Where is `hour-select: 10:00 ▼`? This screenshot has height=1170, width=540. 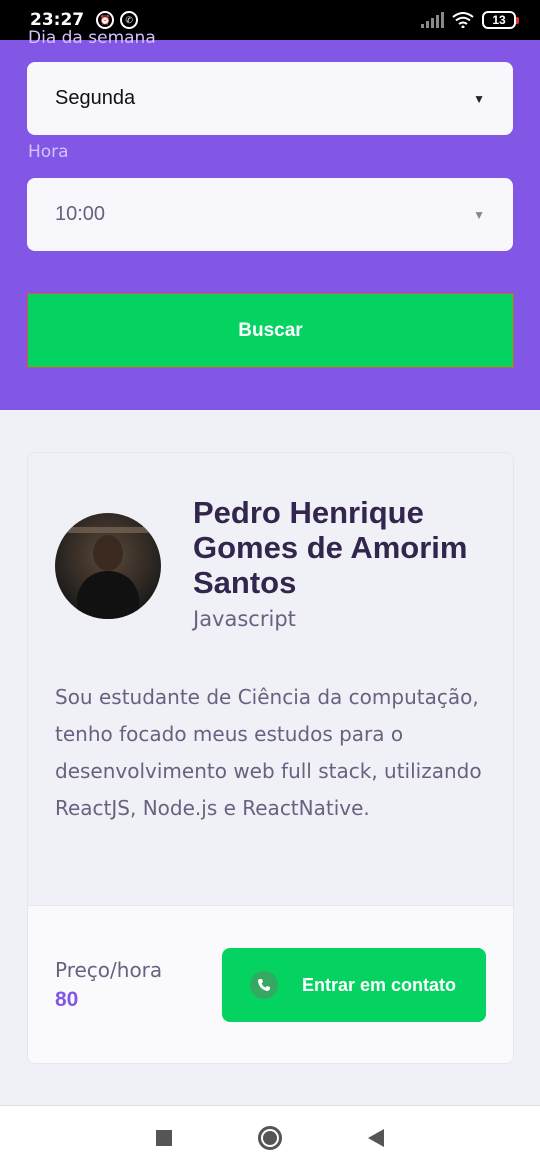 hour-select: 10:00 ▼ is located at coordinates (270, 214).